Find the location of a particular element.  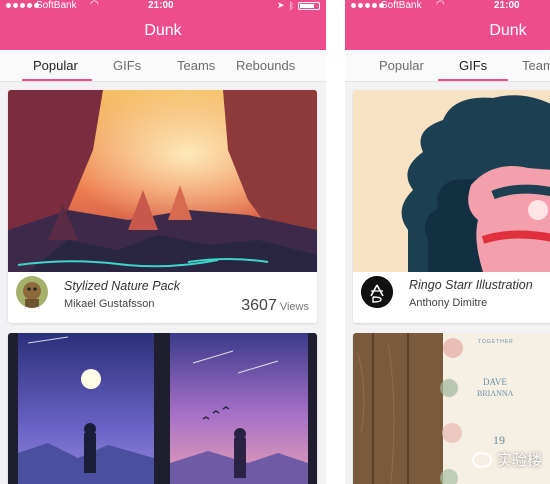

views-label: Views is located at coordinates (294, 307).